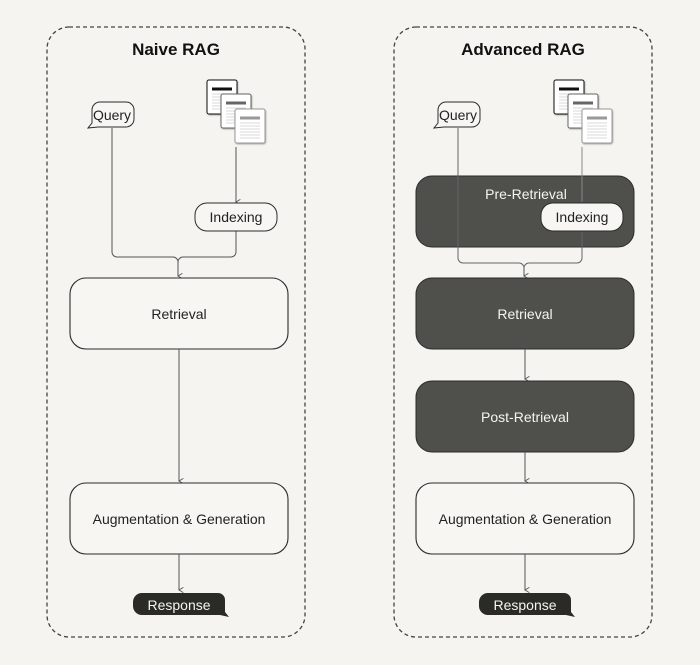 The height and width of the screenshot is (665, 700). Describe the element at coordinates (526, 194) in the screenshot. I see `pre-retrieval-label: Pre-Retrieval` at that location.